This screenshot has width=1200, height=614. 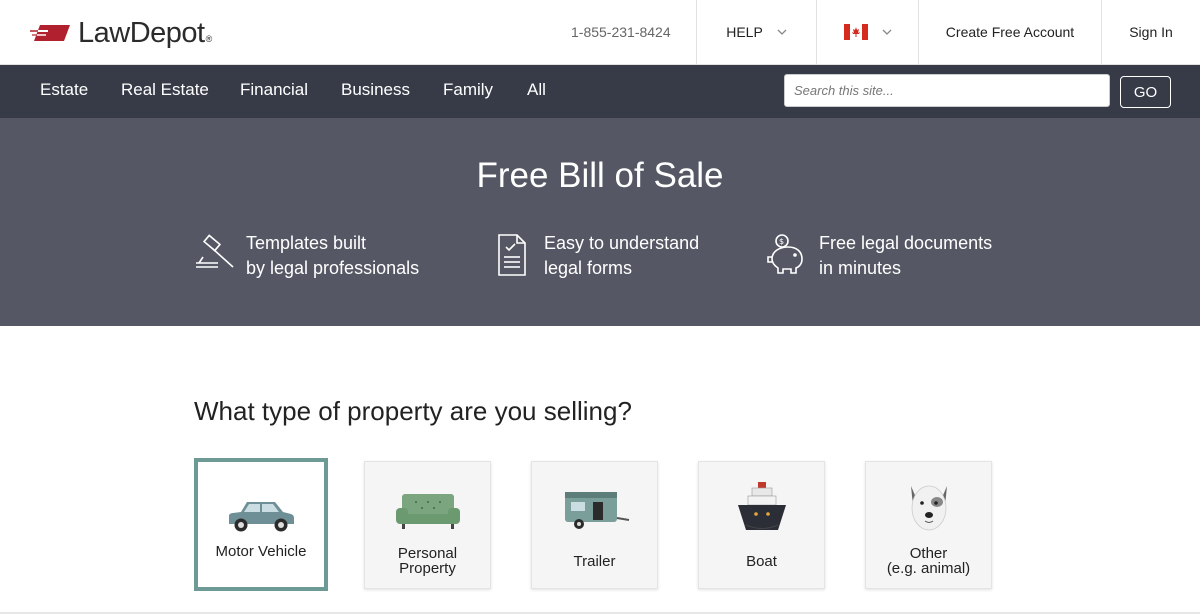 What do you see at coordinates (468, 90) in the screenshot?
I see `nav-item-family: Family` at bounding box center [468, 90].